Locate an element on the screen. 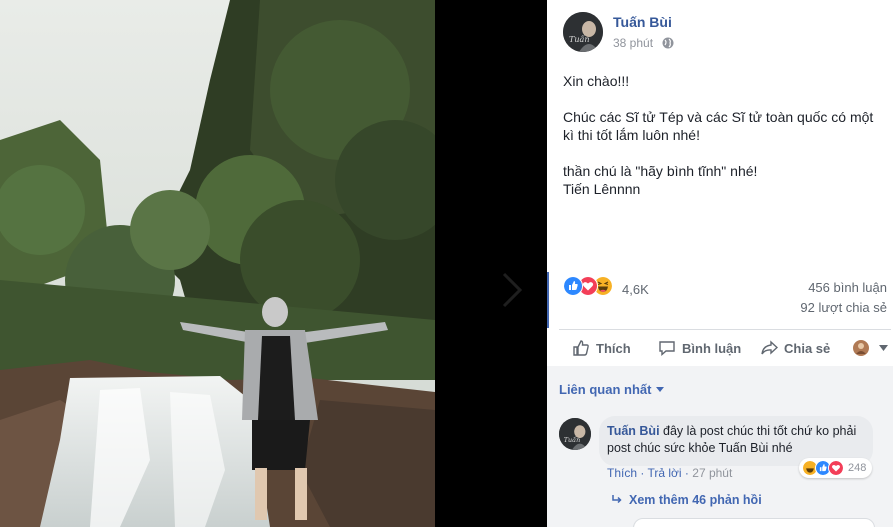  comment-icon is located at coordinates (667, 349).